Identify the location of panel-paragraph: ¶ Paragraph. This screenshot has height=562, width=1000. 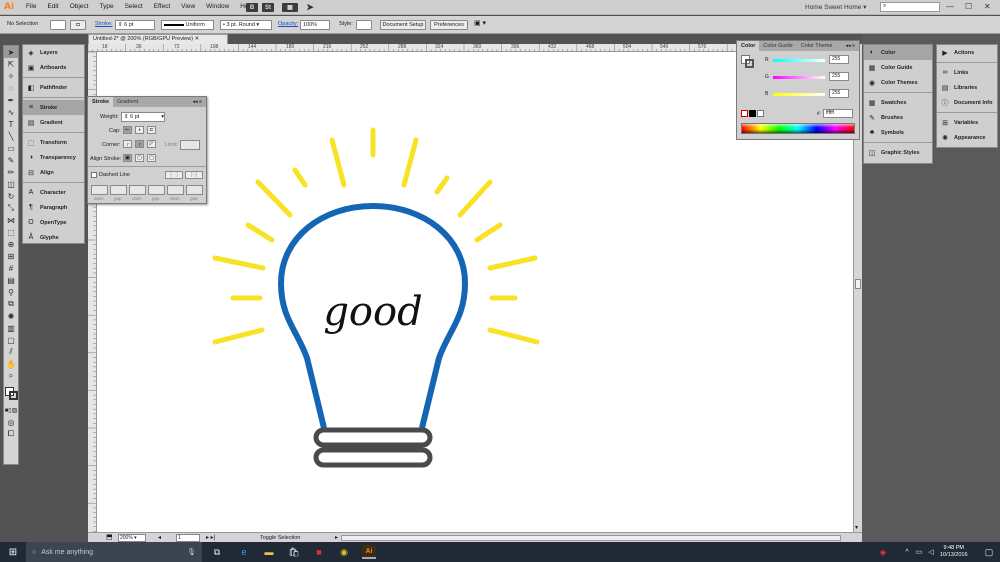
(53, 207).